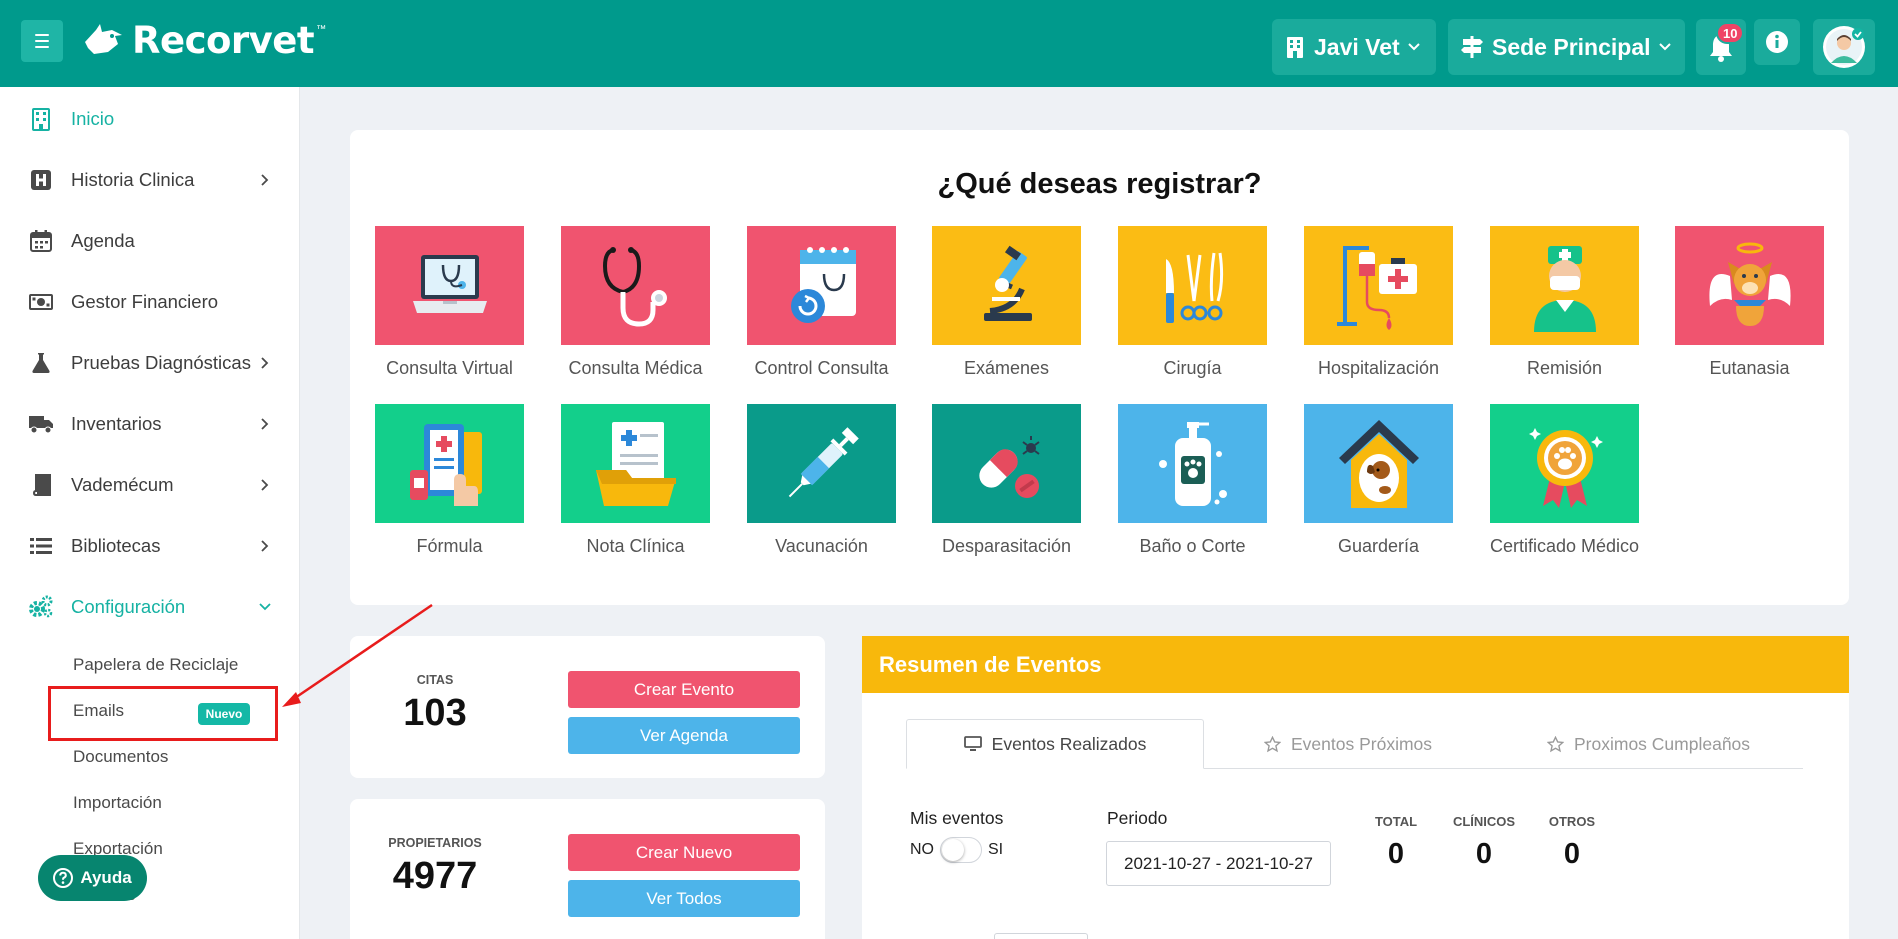 The height and width of the screenshot is (939, 1898). What do you see at coordinates (41, 363) in the screenshot?
I see `flask-icon` at bounding box center [41, 363].